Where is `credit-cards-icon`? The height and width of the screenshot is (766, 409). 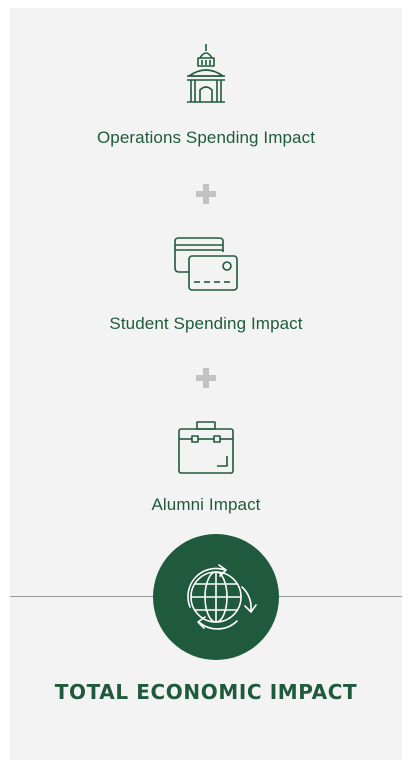 credit-cards-icon is located at coordinates (206, 265).